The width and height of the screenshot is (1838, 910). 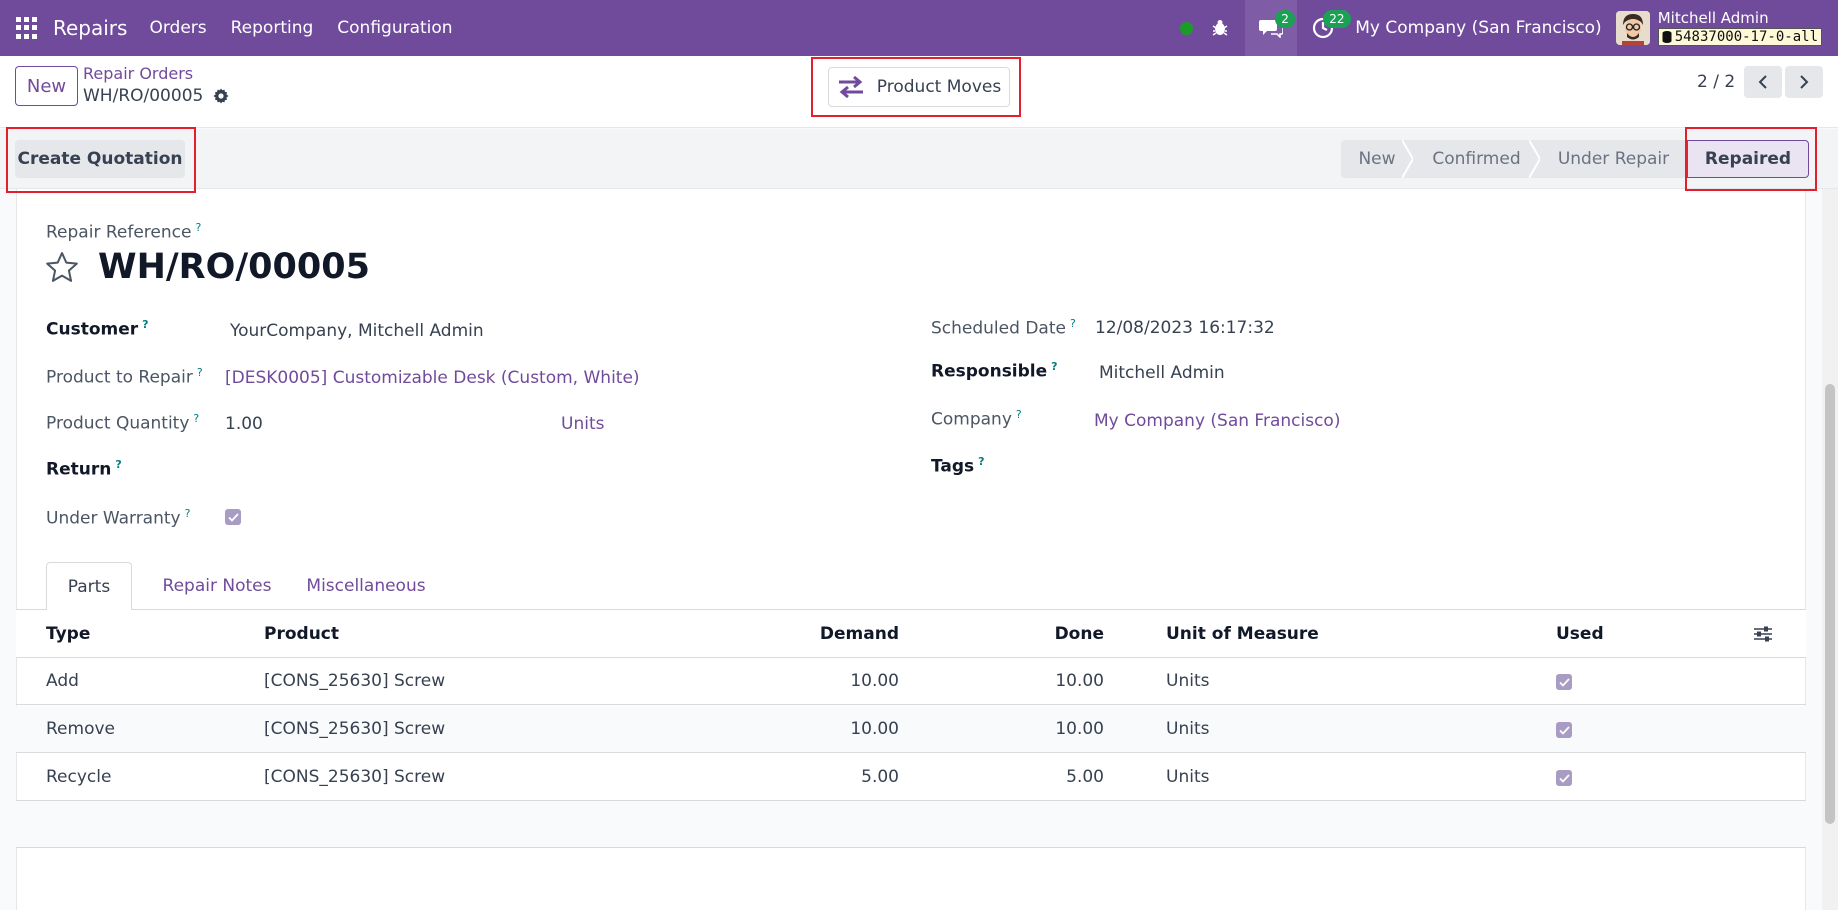 I want to click on database-name-text: 54837000-17-0-all, so click(x=1746, y=37).